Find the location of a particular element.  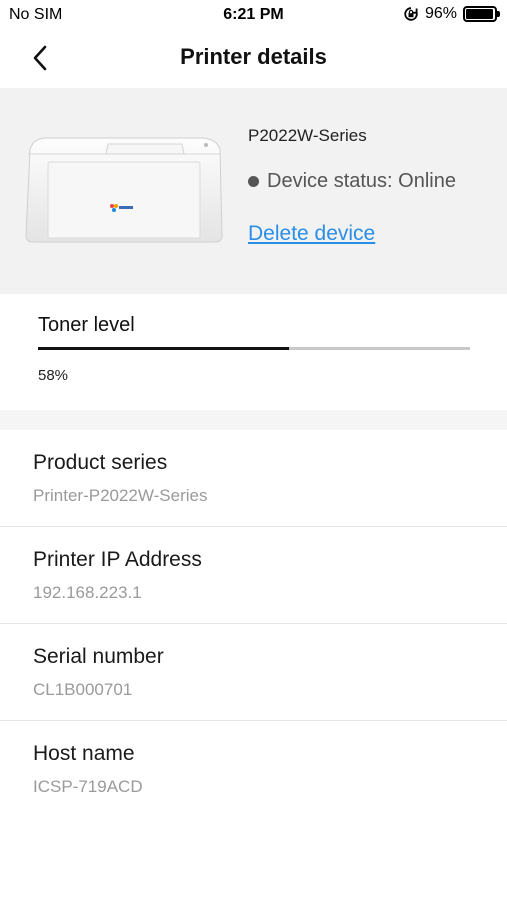

toner-section: Toner level 58% is located at coordinates (253, 352).